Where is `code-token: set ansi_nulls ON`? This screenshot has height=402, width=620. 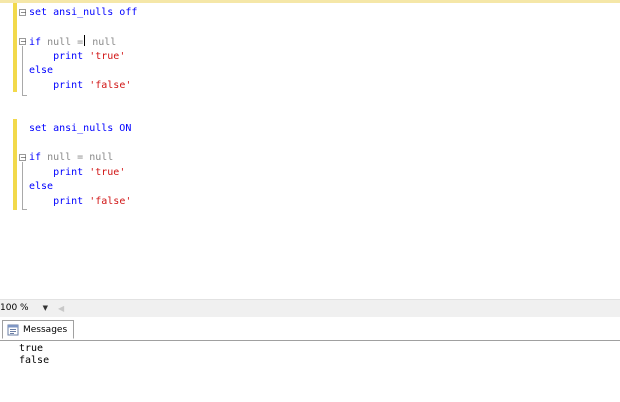 code-token: set ansi_nulls ON is located at coordinates (80, 128).